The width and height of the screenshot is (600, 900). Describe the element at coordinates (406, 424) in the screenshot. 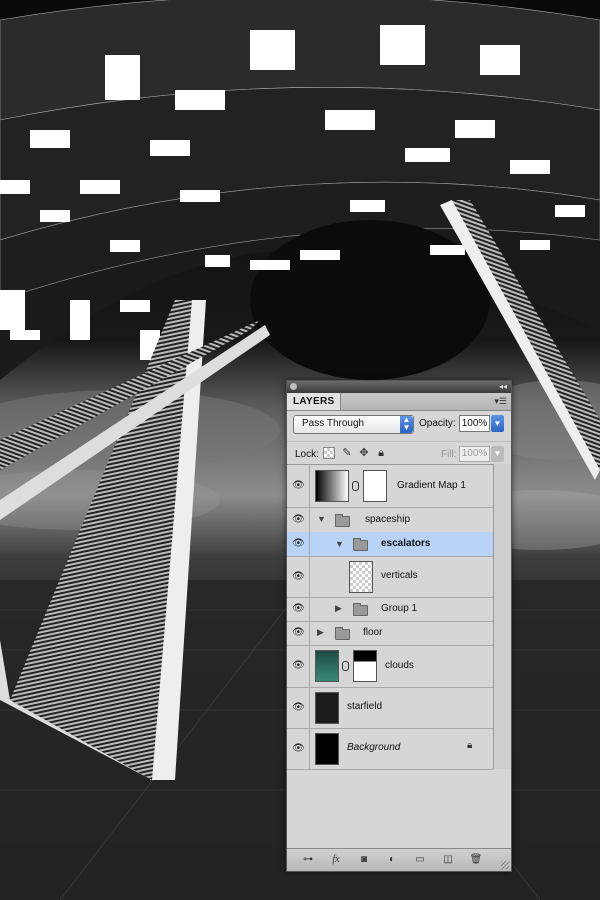

I see `updown-arrows-icon: ▲ ▼` at that location.